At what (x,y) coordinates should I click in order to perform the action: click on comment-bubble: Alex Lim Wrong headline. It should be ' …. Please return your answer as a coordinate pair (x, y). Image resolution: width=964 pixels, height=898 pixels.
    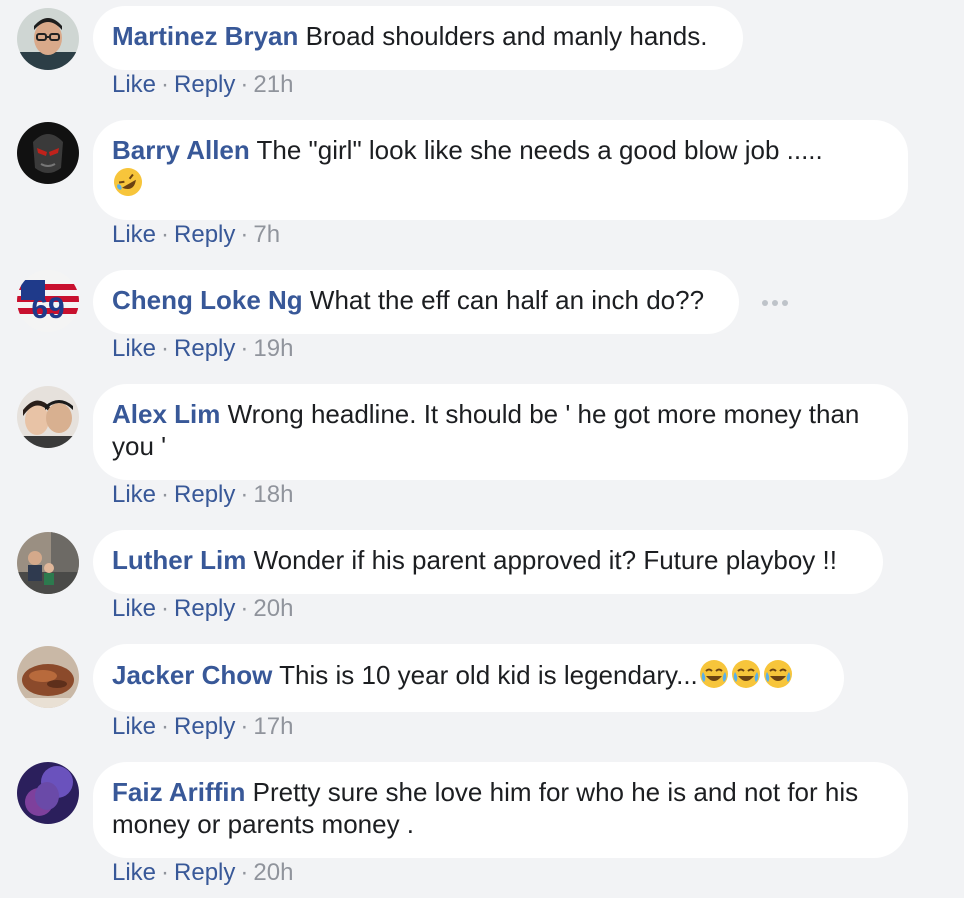
    Looking at the image, I should click on (500, 432).